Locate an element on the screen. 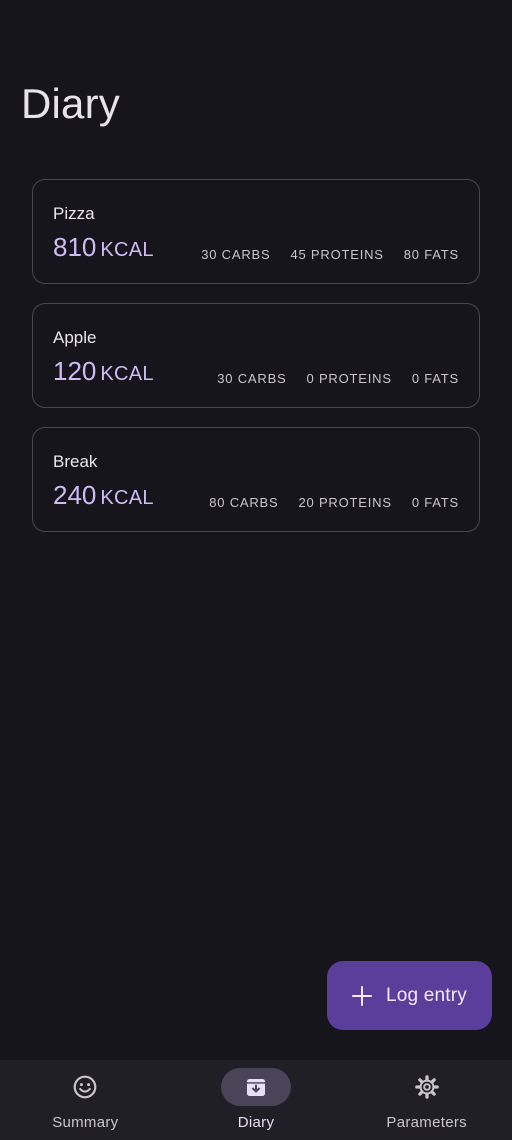 This screenshot has height=1140, width=512. nav-item-diary: Diary is located at coordinates (256, 1100).